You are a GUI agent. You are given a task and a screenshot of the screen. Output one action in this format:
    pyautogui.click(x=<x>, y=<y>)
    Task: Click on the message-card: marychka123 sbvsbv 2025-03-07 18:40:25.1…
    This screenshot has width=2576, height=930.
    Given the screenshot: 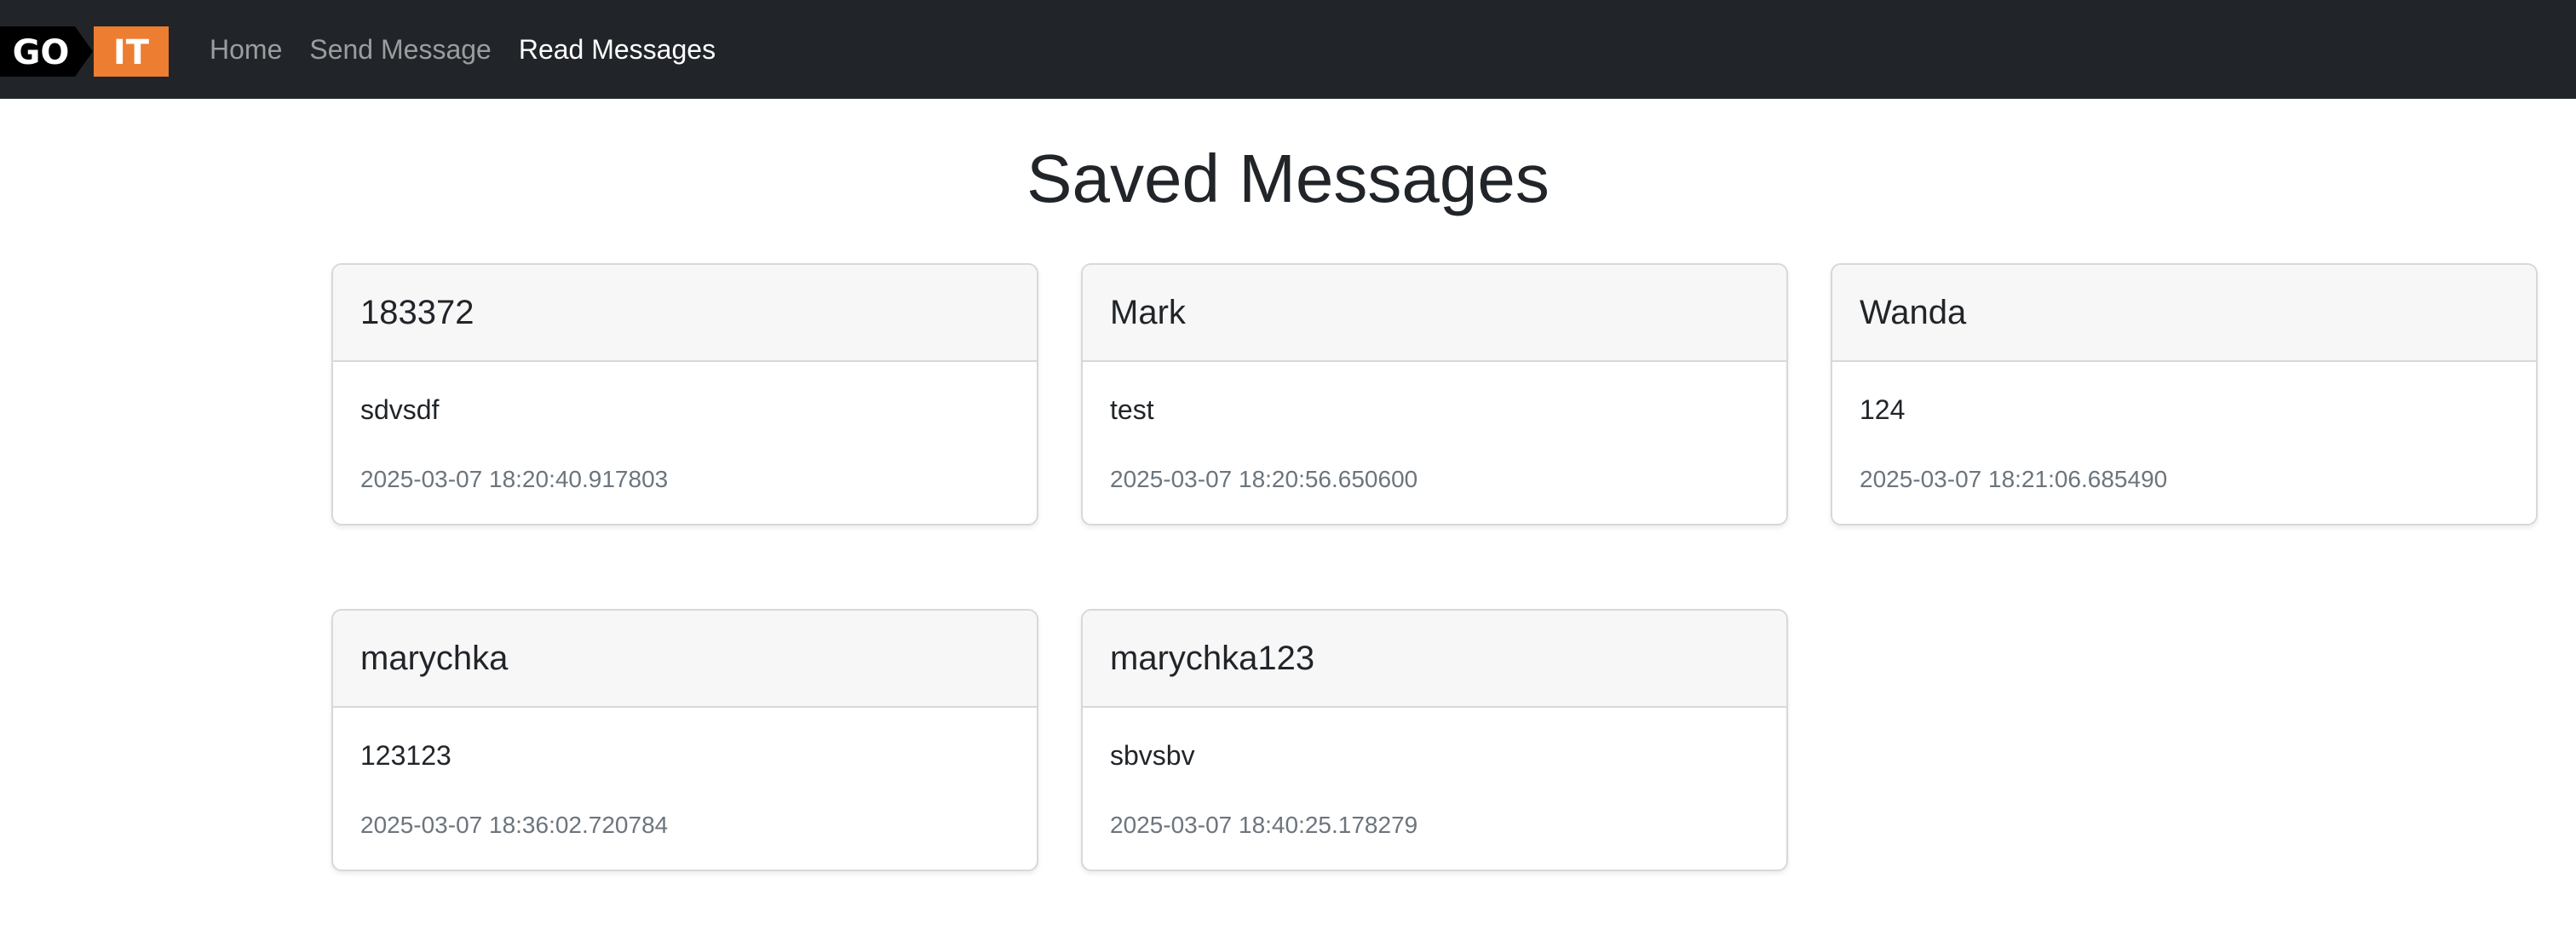 What is the action you would take?
    pyautogui.click(x=1435, y=740)
    